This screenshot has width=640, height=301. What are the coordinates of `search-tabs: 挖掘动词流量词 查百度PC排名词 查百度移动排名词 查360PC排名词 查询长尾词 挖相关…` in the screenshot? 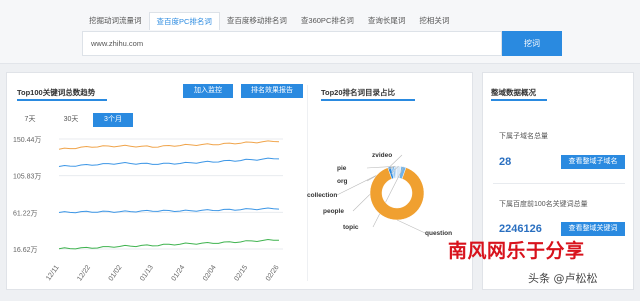 It's located at (269, 21).